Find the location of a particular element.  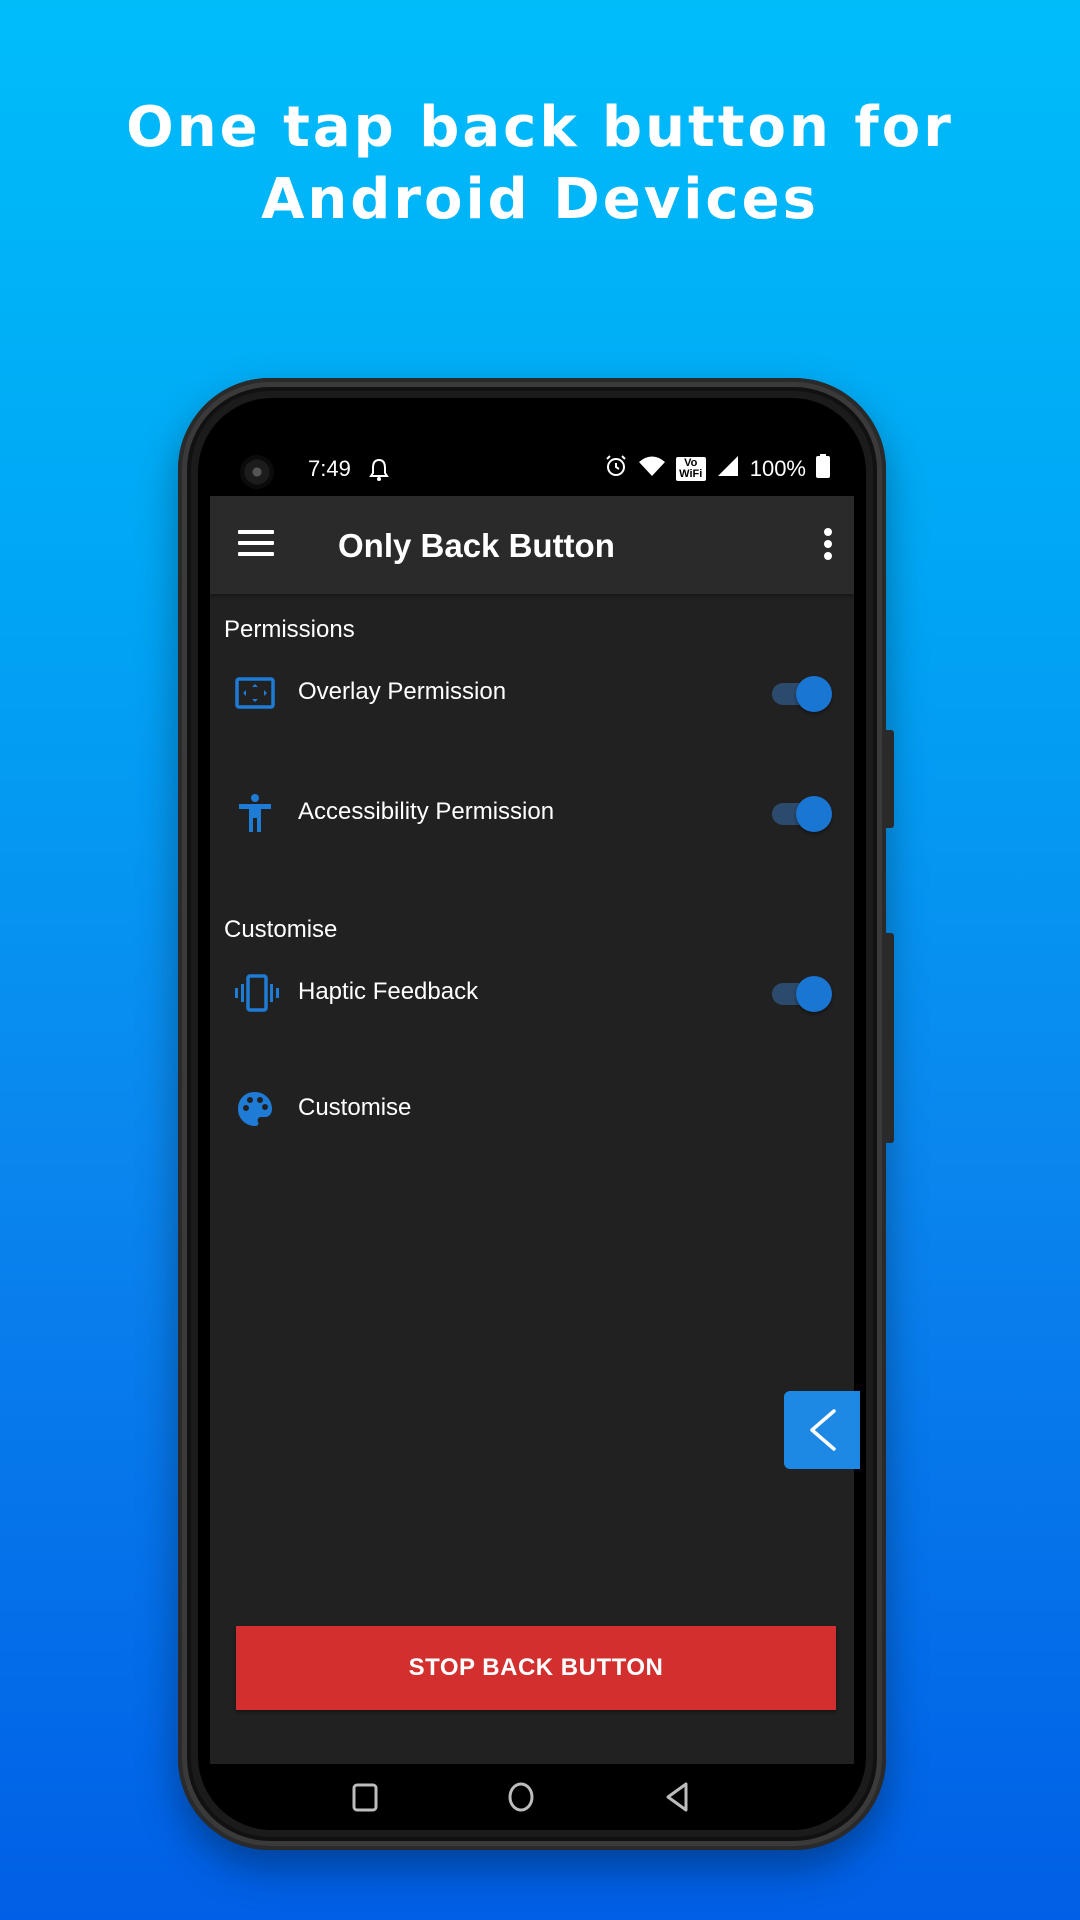

battery-icon is located at coordinates (823, 468).